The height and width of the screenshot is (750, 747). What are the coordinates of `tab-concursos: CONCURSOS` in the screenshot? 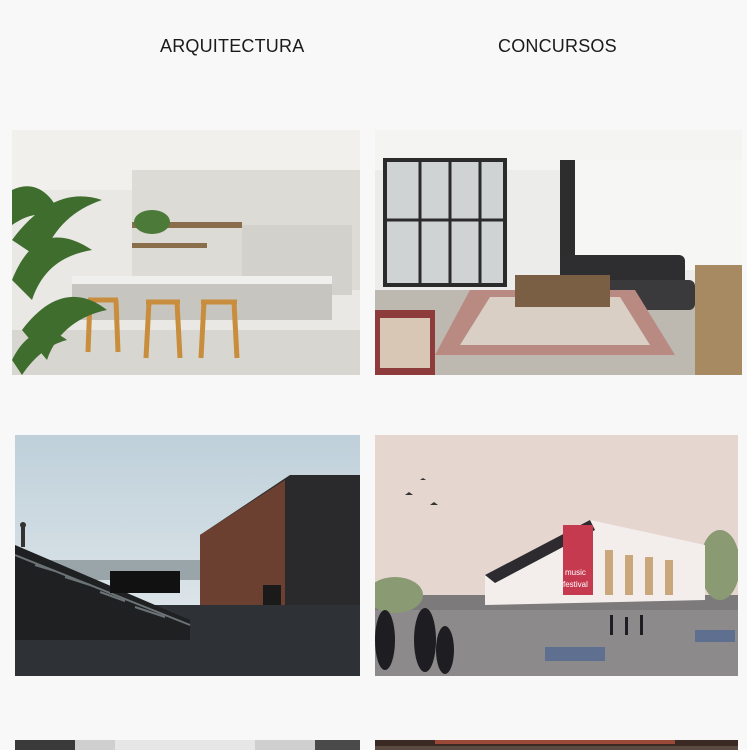 It's located at (557, 46).